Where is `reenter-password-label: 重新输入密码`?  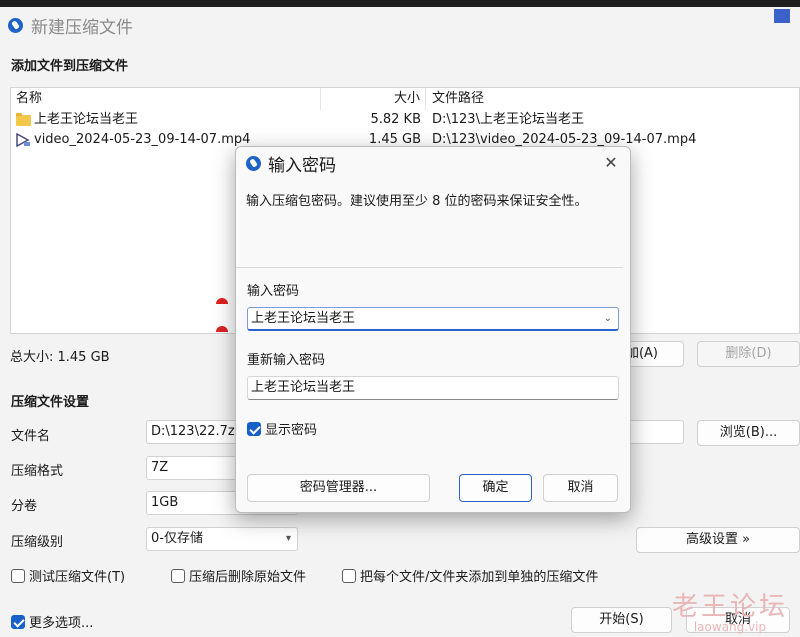 reenter-password-label: 重新输入密码 is located at coordinates (286, 360).